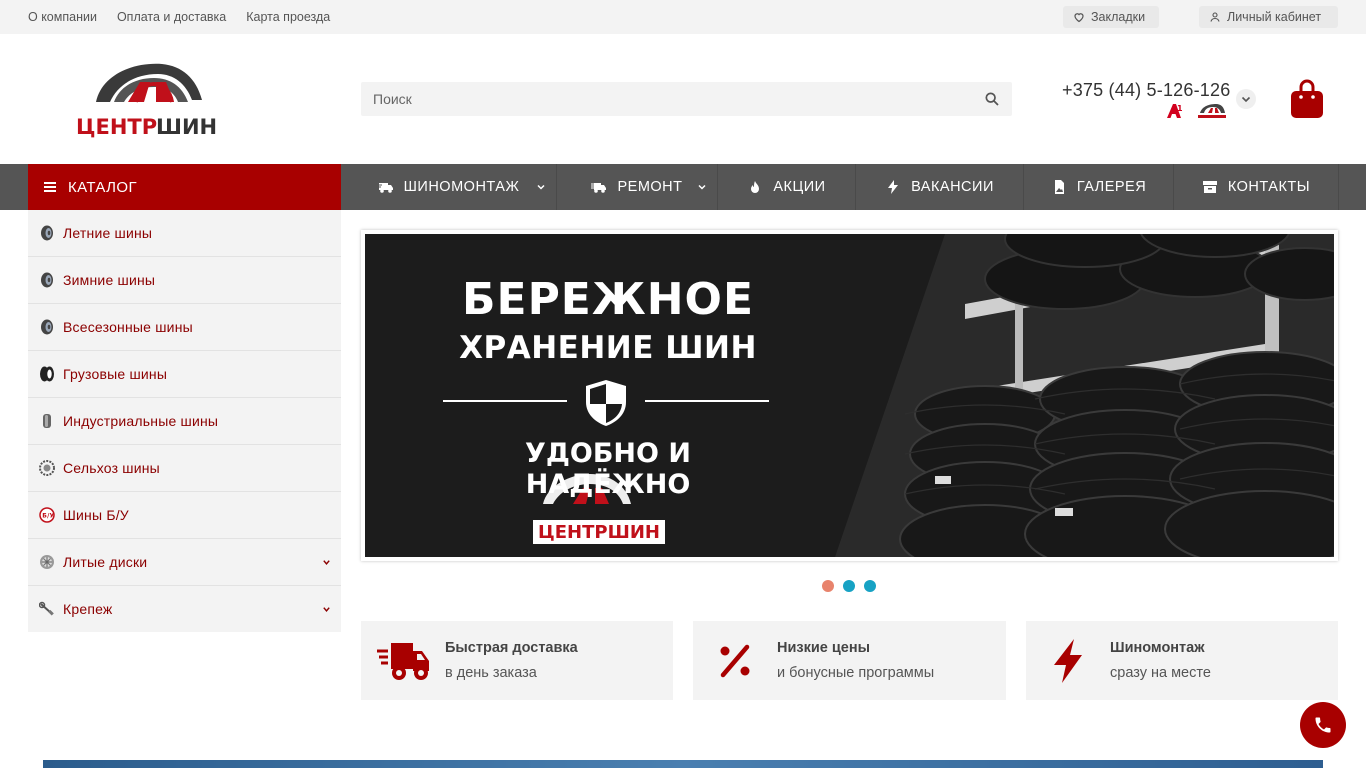  I want to click on banner-logo-text: ЦЕНТРШИН, so click(599, 532).